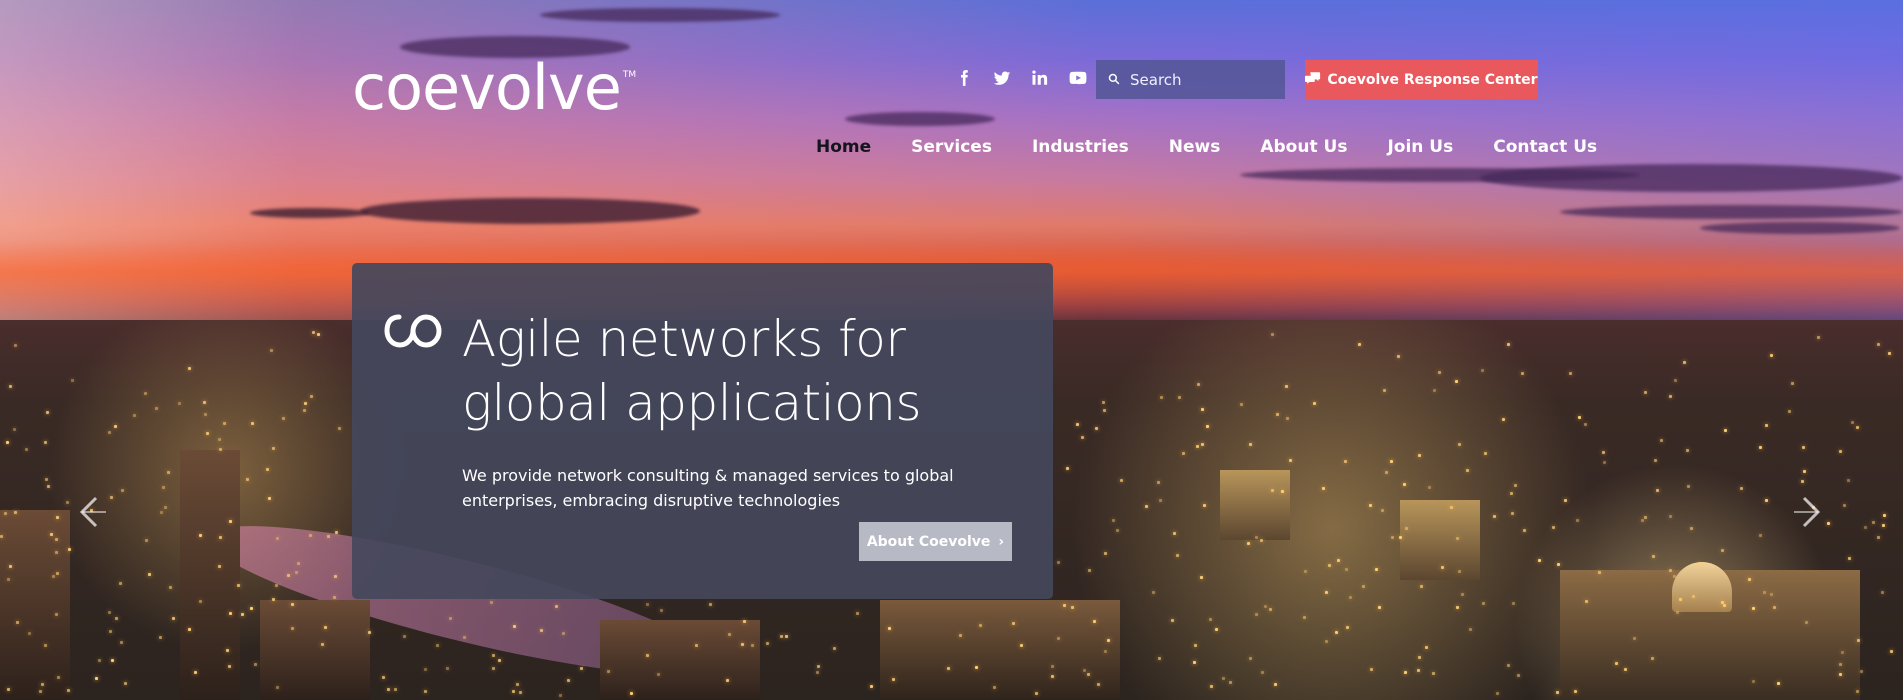 The image size is (1903, 700). What do you see at coordinates (1421, 79) in the screenshot?
I see `response-center-button: Coevolve Response Center` at bounding box center [1421, 79].